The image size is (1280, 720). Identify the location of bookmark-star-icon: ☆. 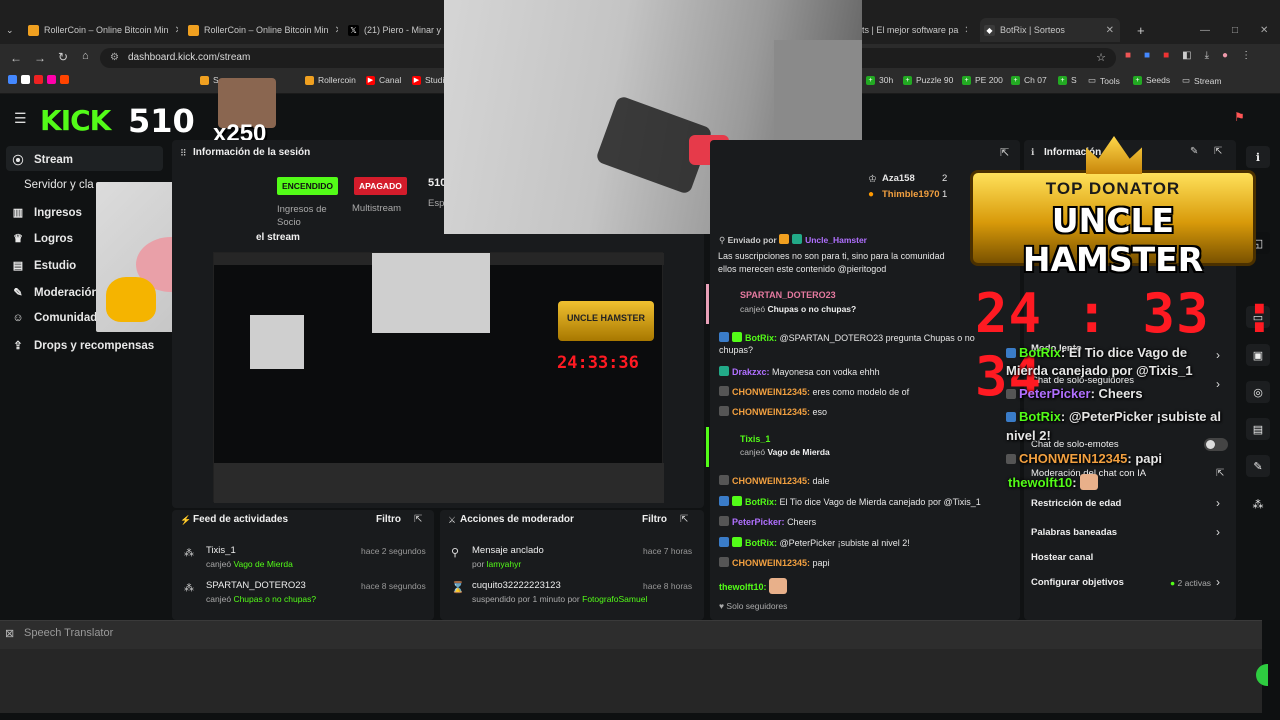
(1101, 57).